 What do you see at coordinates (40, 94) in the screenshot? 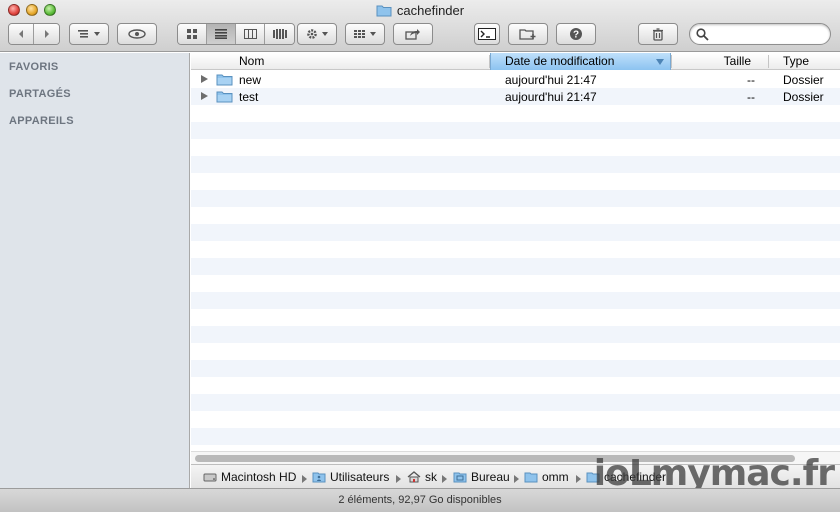
I see `sidebar-section-shared: PARTAGÉS` at bounding box center [40, 94].